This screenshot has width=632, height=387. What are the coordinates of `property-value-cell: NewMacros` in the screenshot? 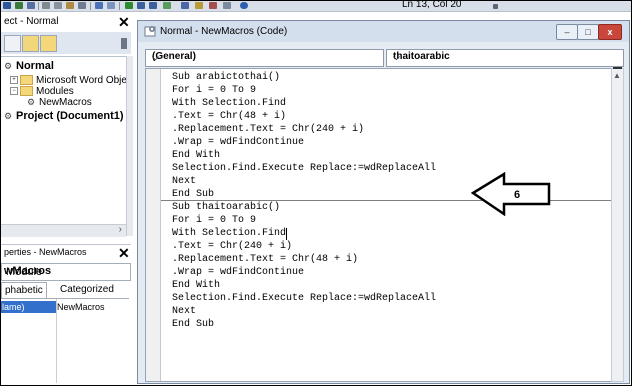 It's located at (81, 307).